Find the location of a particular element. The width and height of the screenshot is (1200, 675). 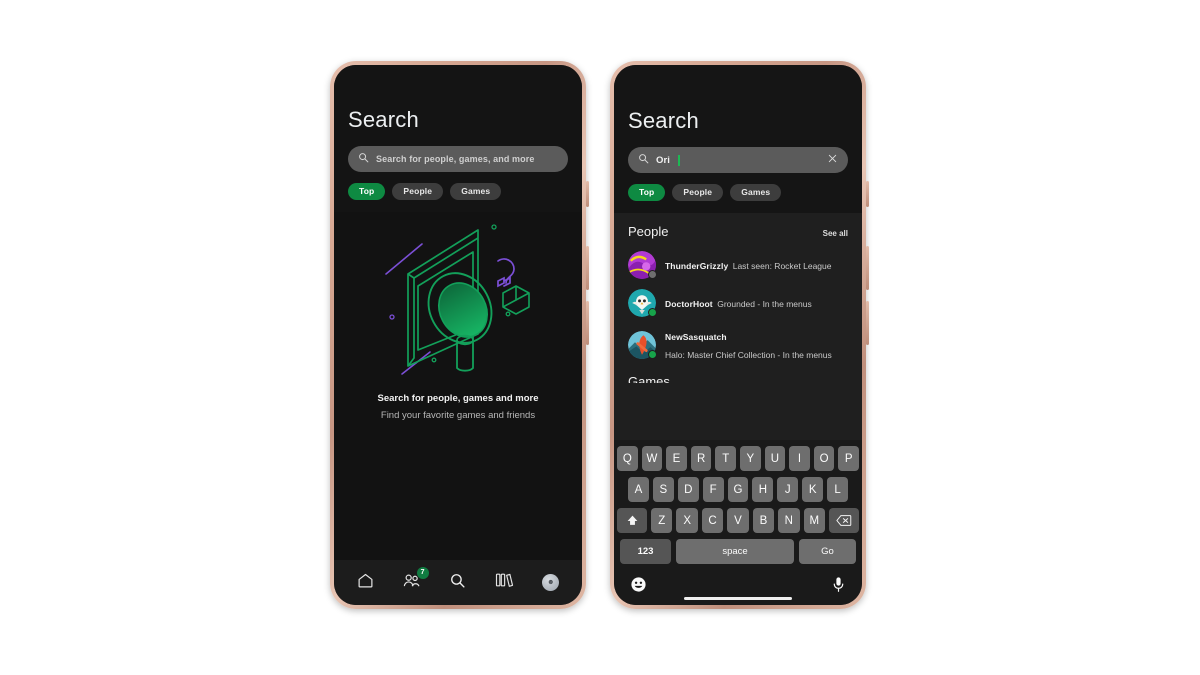

key-s: S is located at coordinates (663, 489).